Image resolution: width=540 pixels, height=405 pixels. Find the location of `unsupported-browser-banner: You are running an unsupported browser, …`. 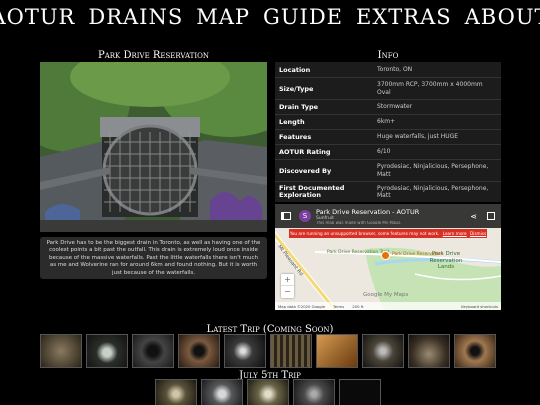

unsupported-browser-banner: You are running an unsupported browser, … is located at coordinates (388, 233).